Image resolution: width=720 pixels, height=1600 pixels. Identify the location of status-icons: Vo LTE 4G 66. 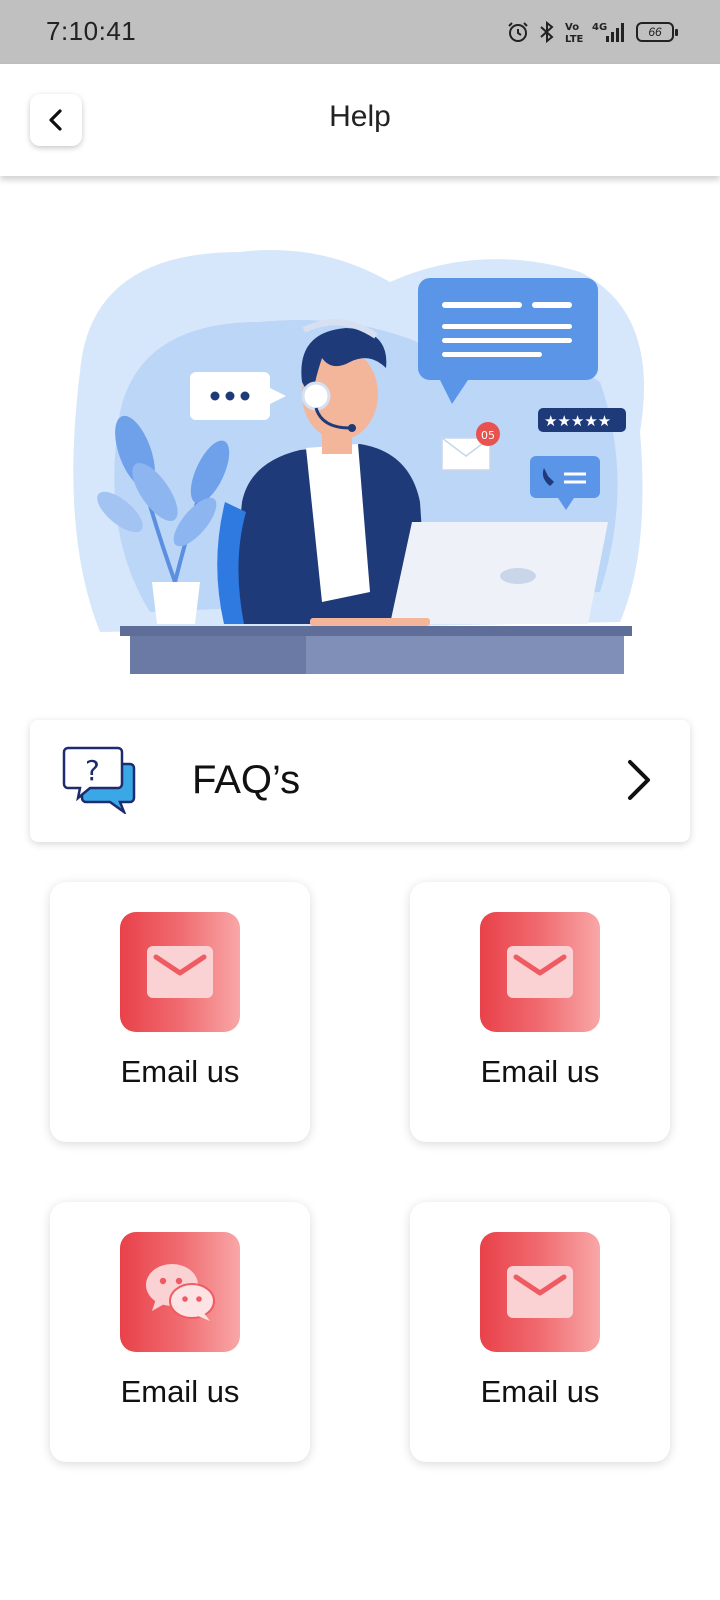
(592, 32).